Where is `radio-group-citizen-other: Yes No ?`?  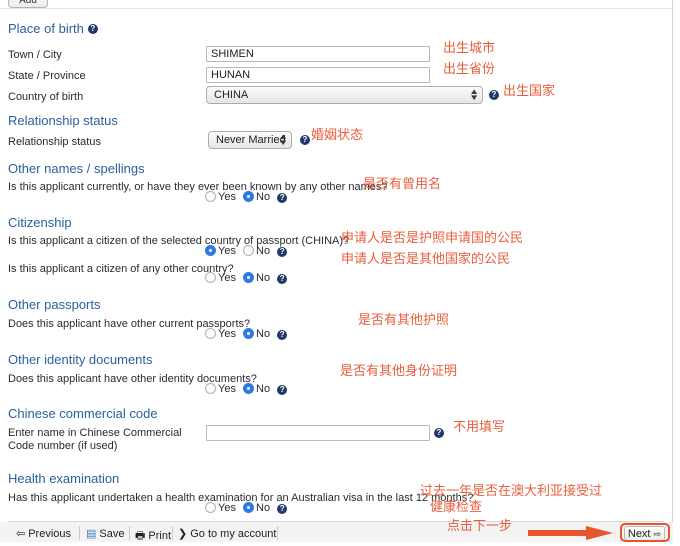
radio-group-citizen-other: Yes No ? is located at coordinates (246, 278).